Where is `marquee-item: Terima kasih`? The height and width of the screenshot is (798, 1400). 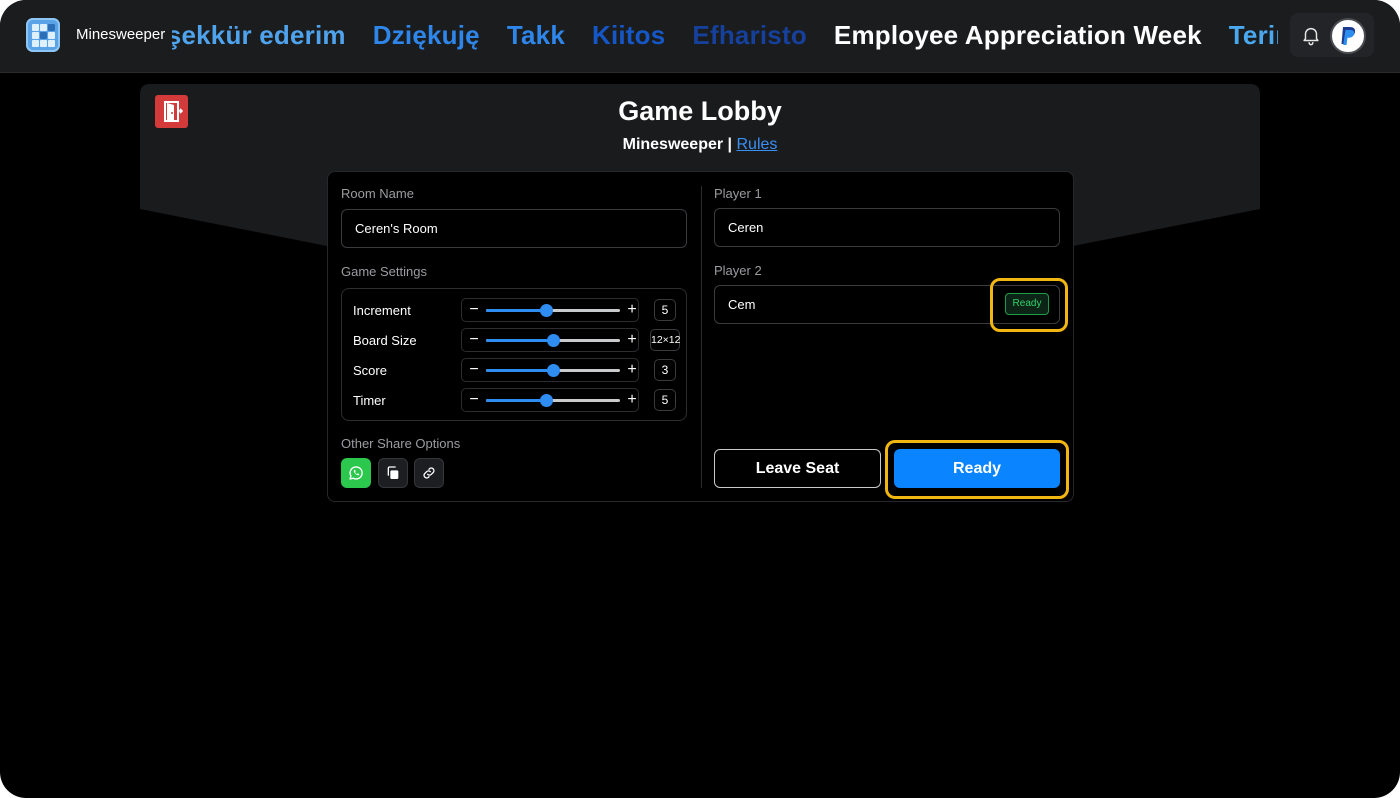
marquee-item: Terima kasih is located at coordinates (1253, 35).